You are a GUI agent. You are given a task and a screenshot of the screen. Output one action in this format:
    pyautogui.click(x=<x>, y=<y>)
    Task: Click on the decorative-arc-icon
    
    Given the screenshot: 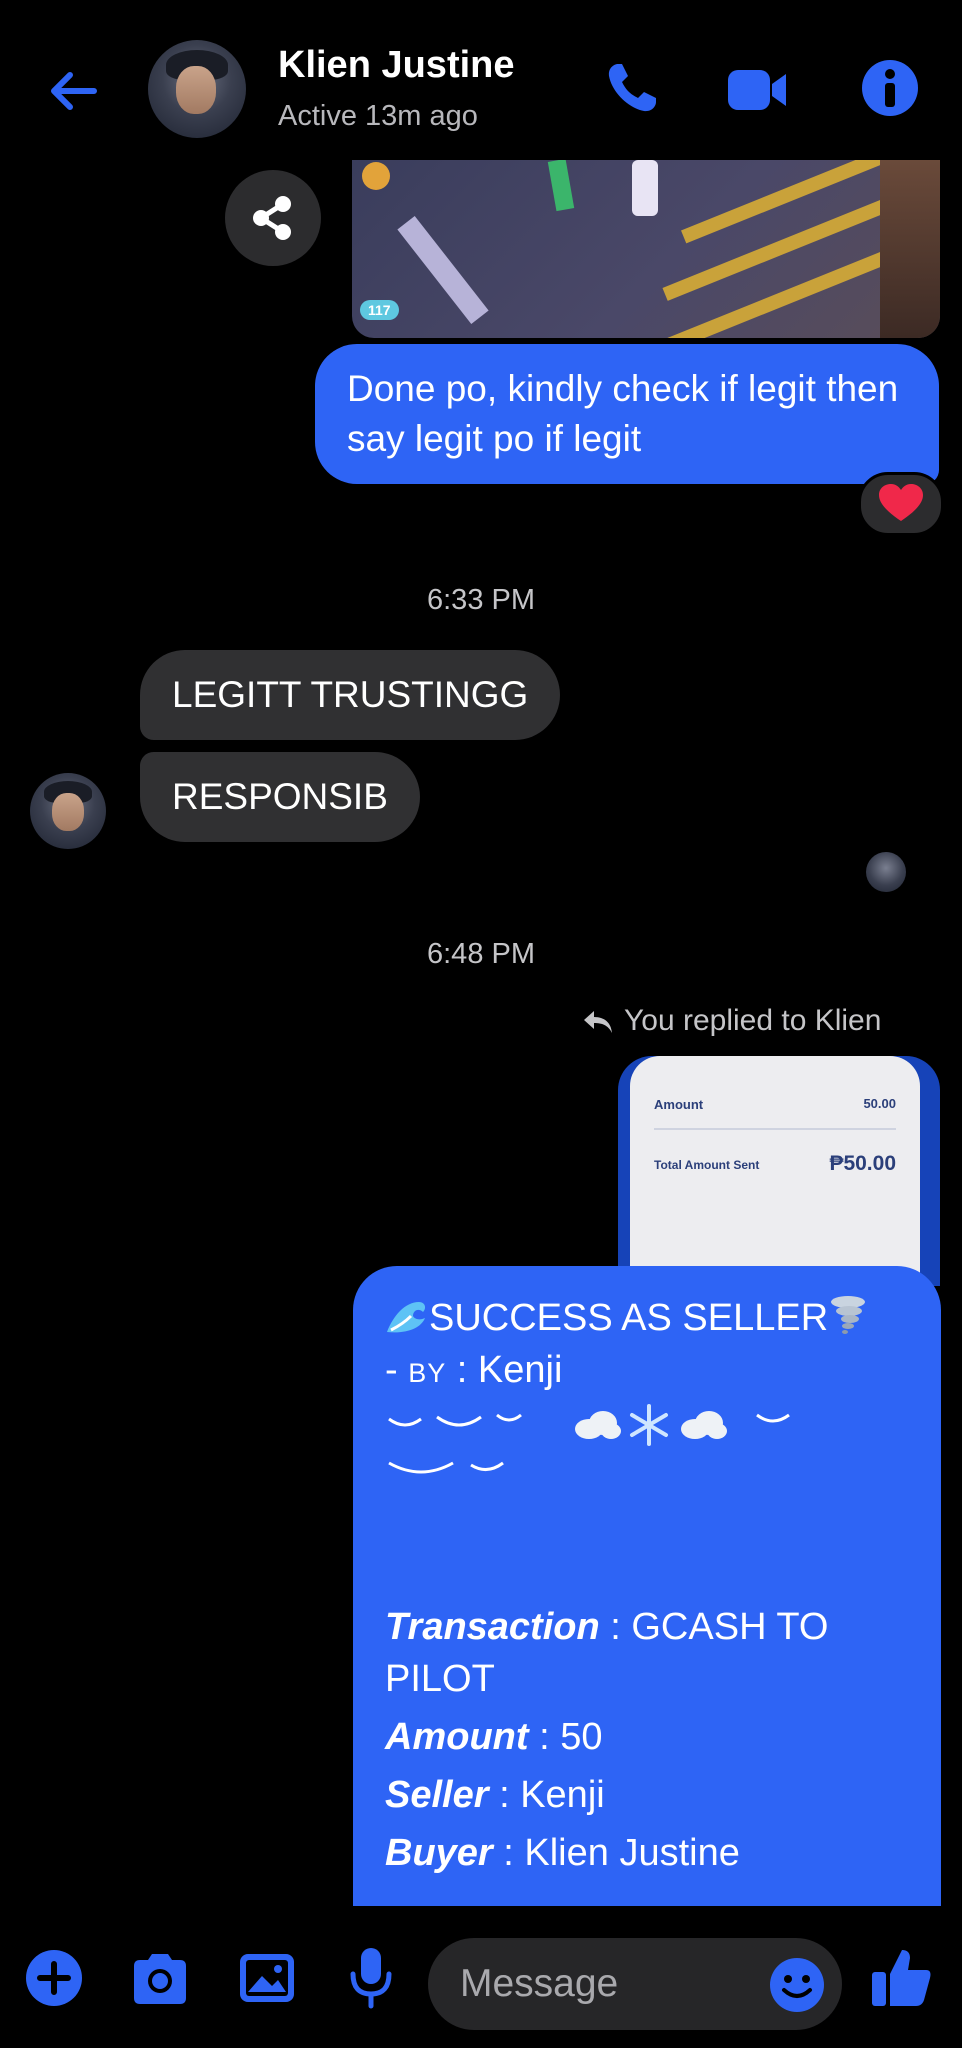 What is the action you would take?
    pyautogui.click(x=773, y=1418)
    